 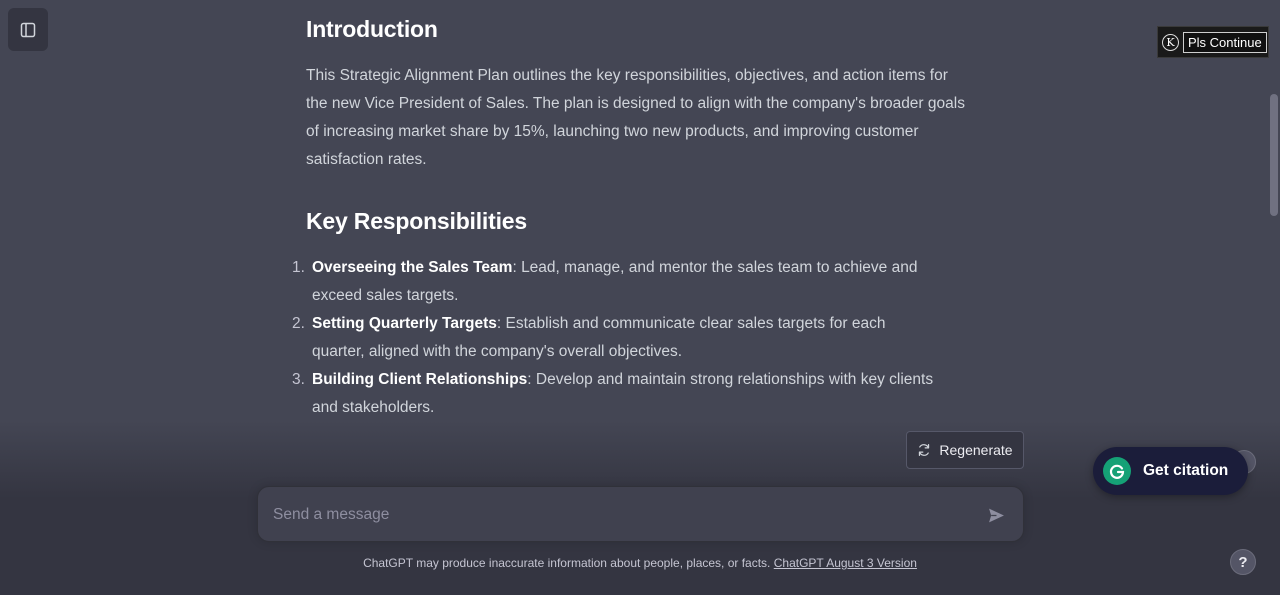 What do you see at coordinates (976, 450) in the screenshot?
I see `regenerate-label: Regenerate` at bounding box center [976, 450].